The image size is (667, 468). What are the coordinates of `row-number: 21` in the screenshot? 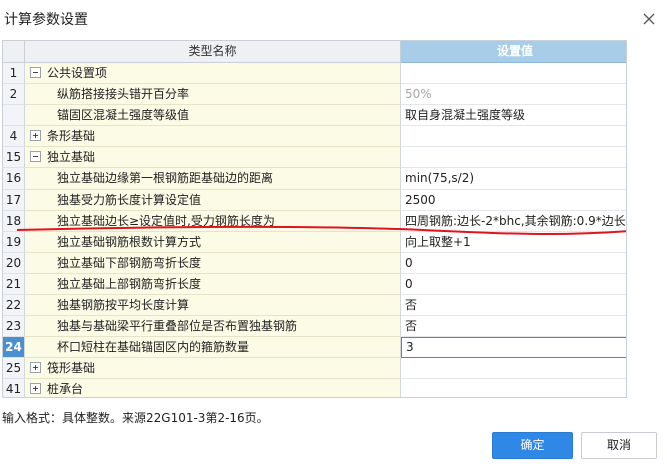 It's located at (14, 284).